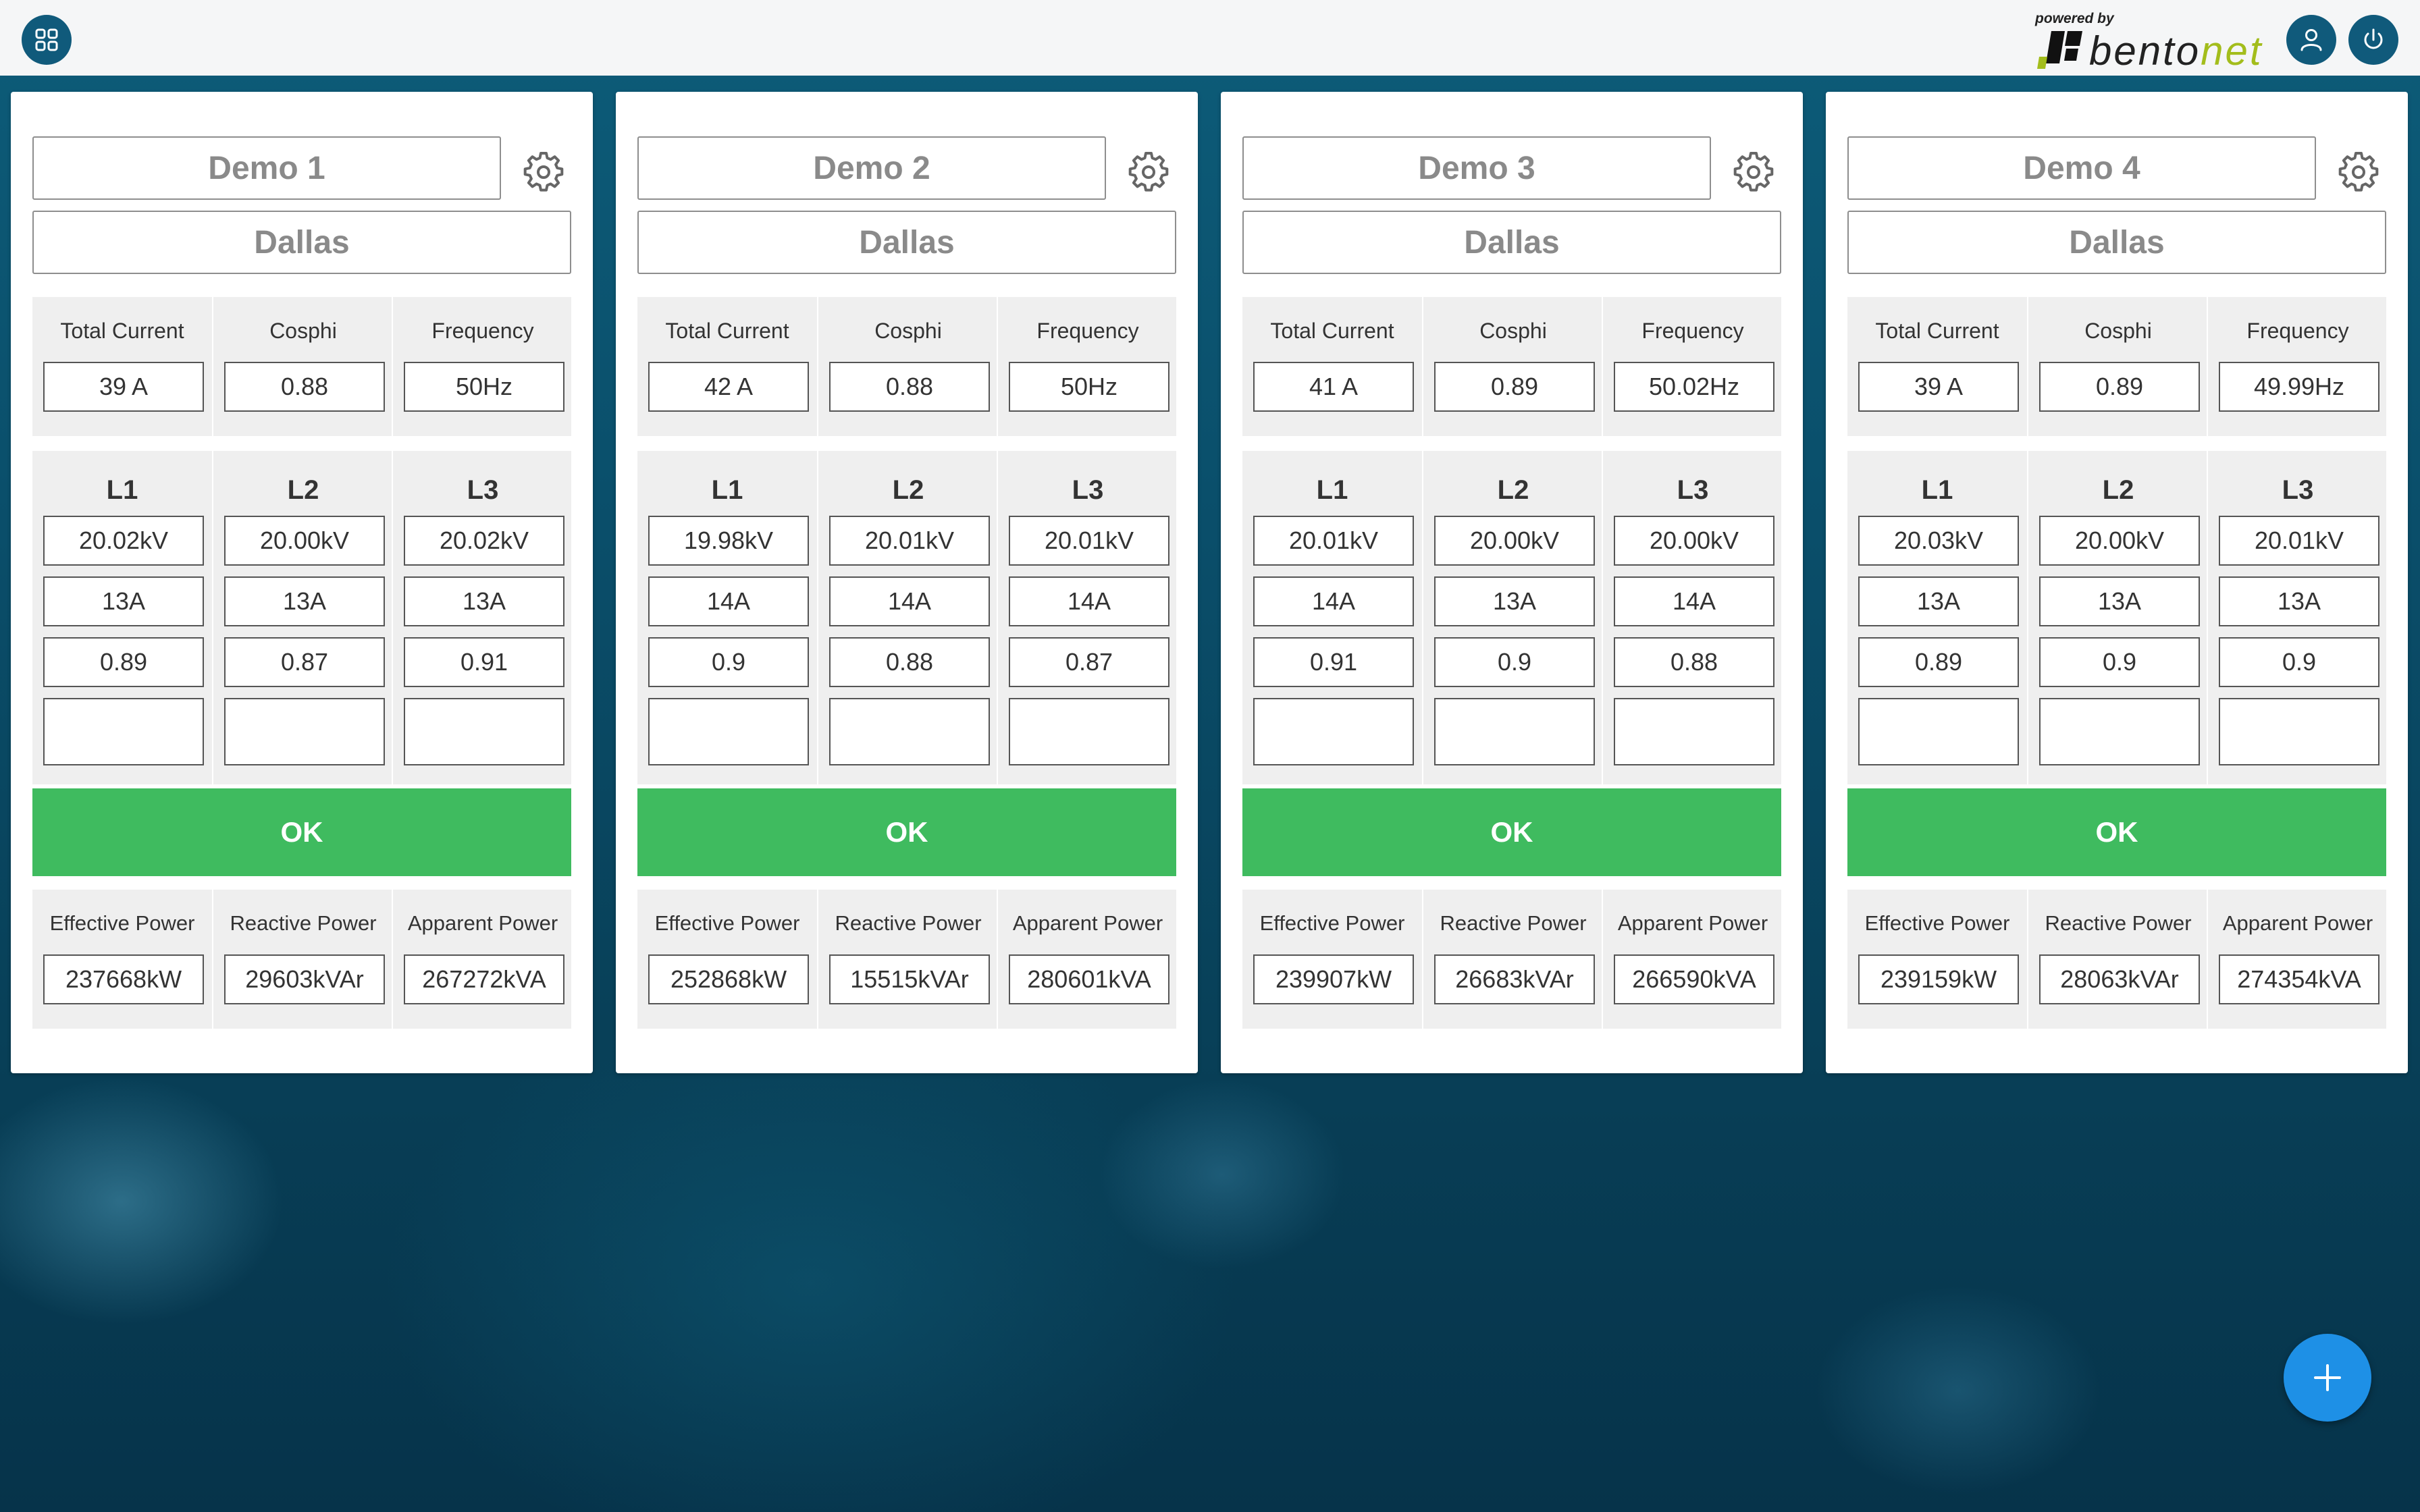  Describe the element at coordinates (1938, 979) in the screenshot. I see `effective-power-value: 239159kW` at that location.